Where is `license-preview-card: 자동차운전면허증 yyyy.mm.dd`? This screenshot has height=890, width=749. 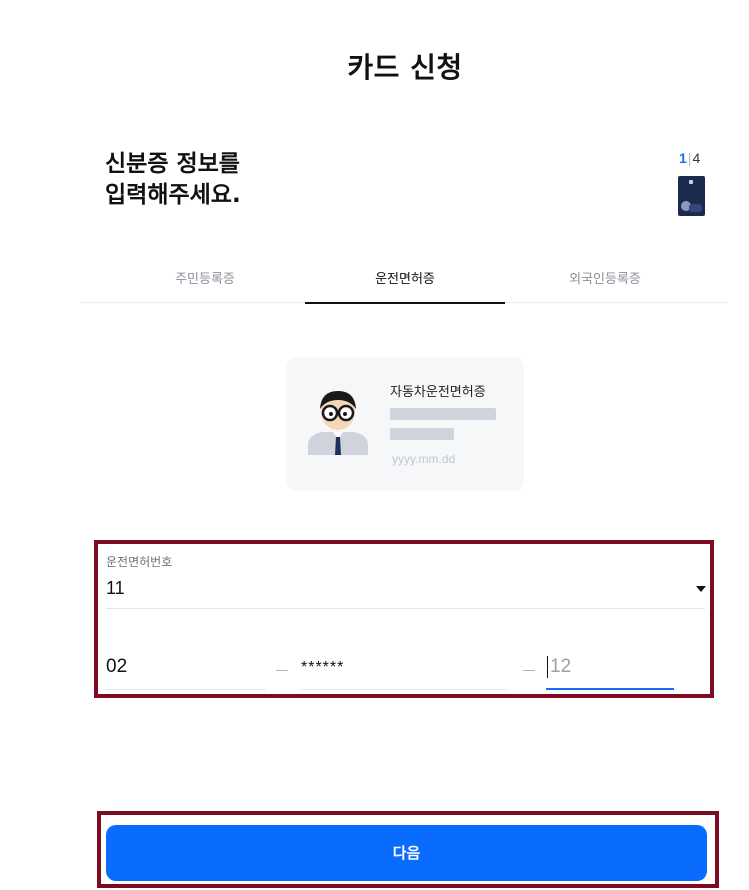 license-preview-card: 자동차운전면허증 yyyy.mm.dd is located at coordinates (405, 424).